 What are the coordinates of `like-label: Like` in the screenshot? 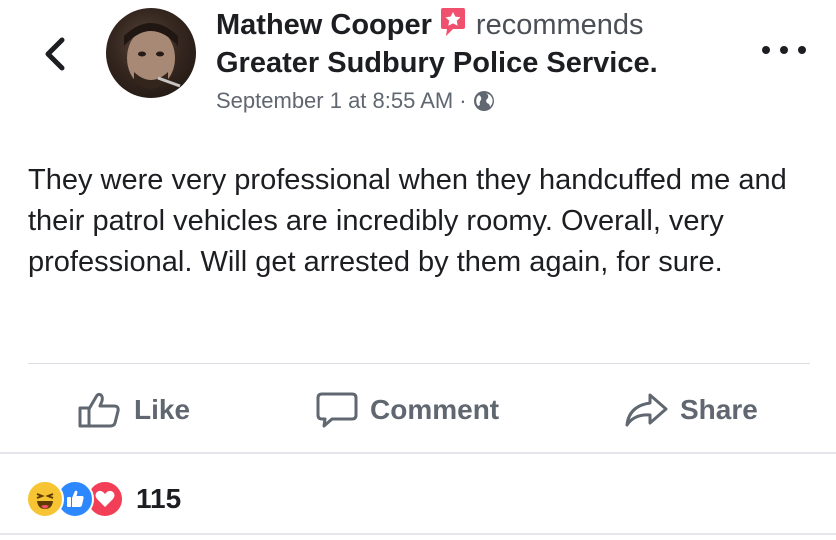 It's located at (162, 409).